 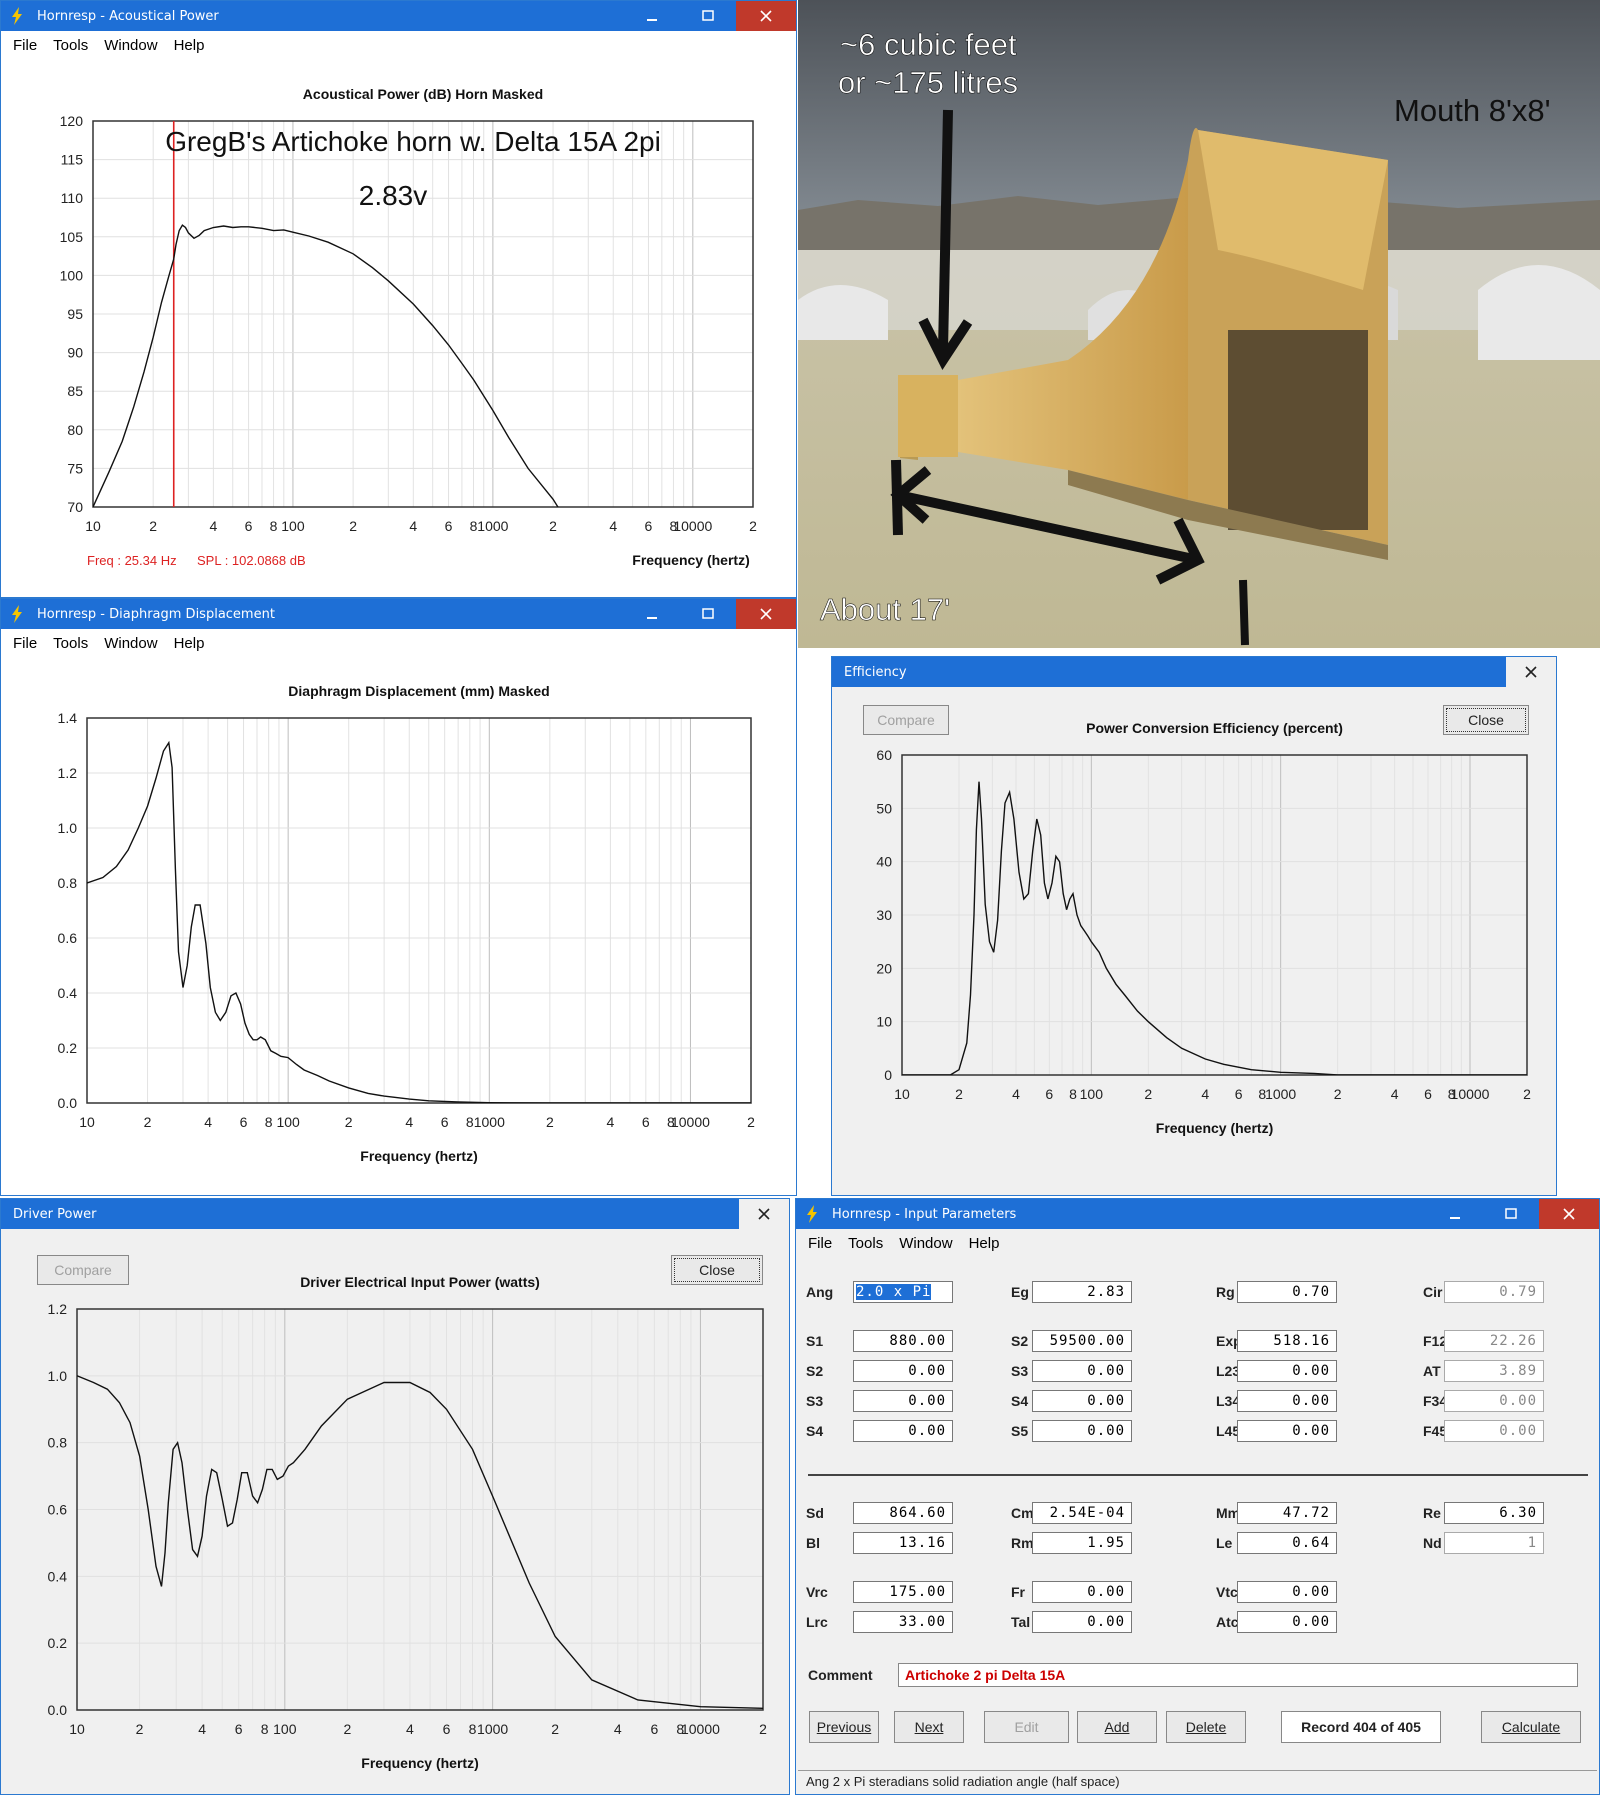 I want to click on maximize-icon, so click(x=708, y=15).